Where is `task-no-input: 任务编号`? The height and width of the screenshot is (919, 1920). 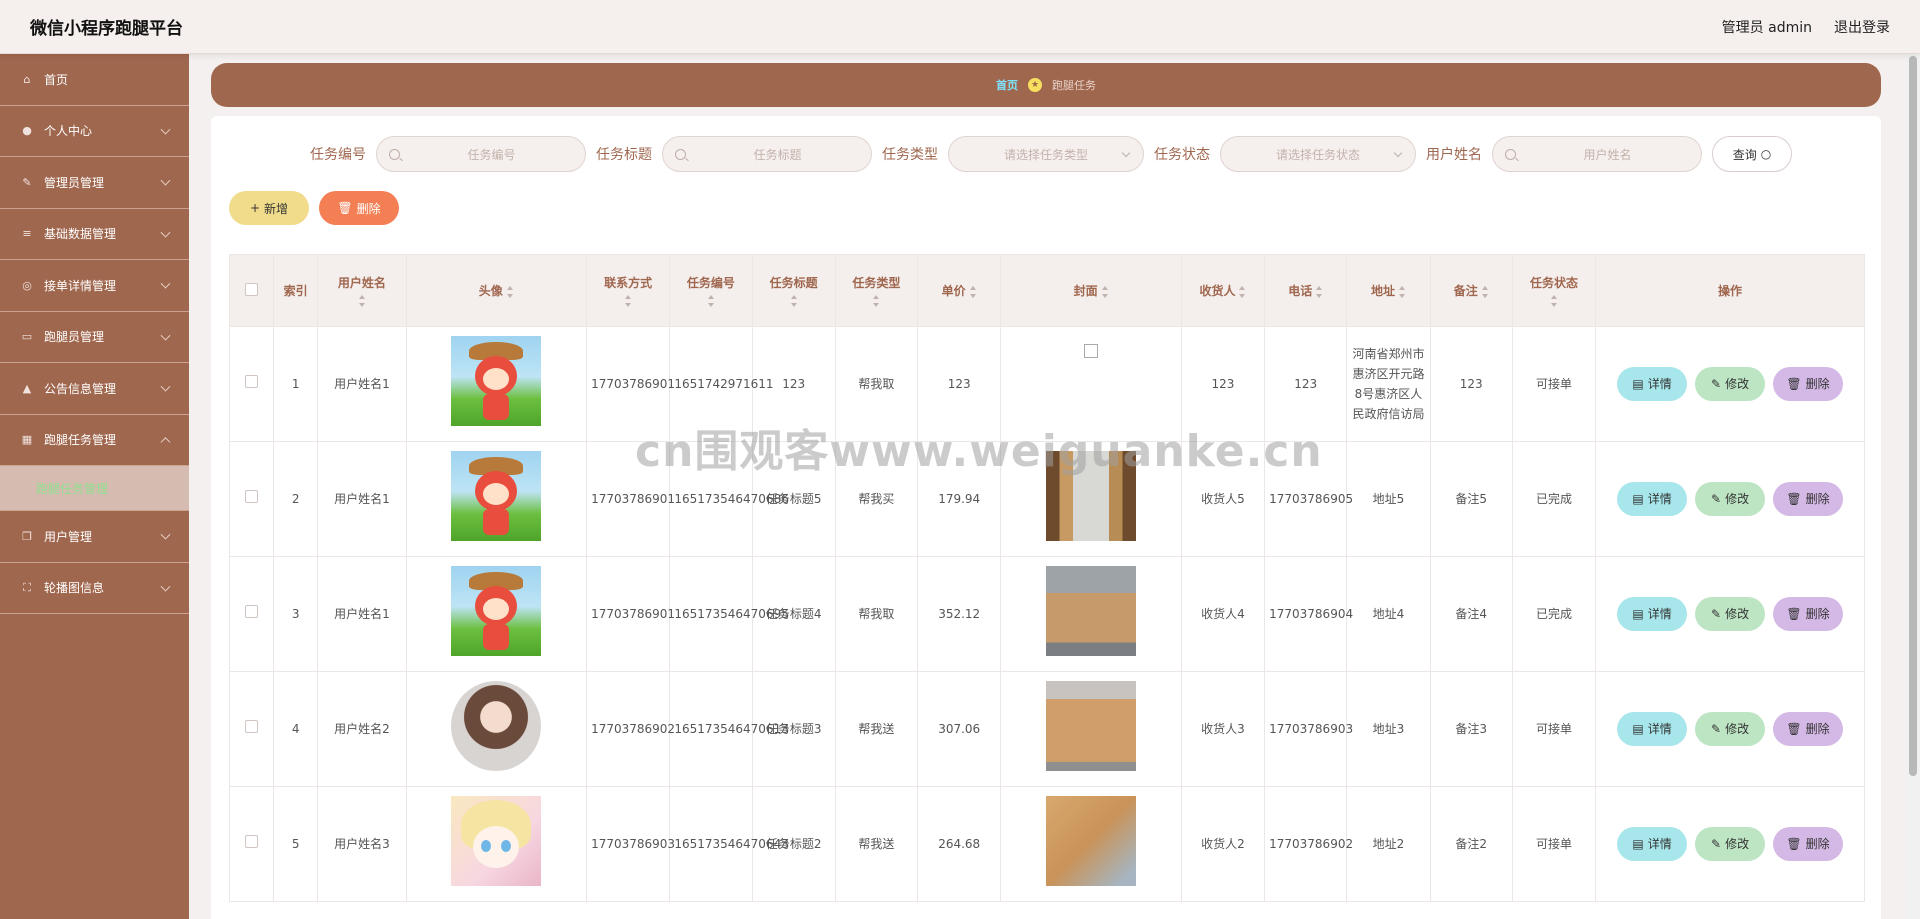 task-no-input: 任务编号 is located at coordinates (481, 154).